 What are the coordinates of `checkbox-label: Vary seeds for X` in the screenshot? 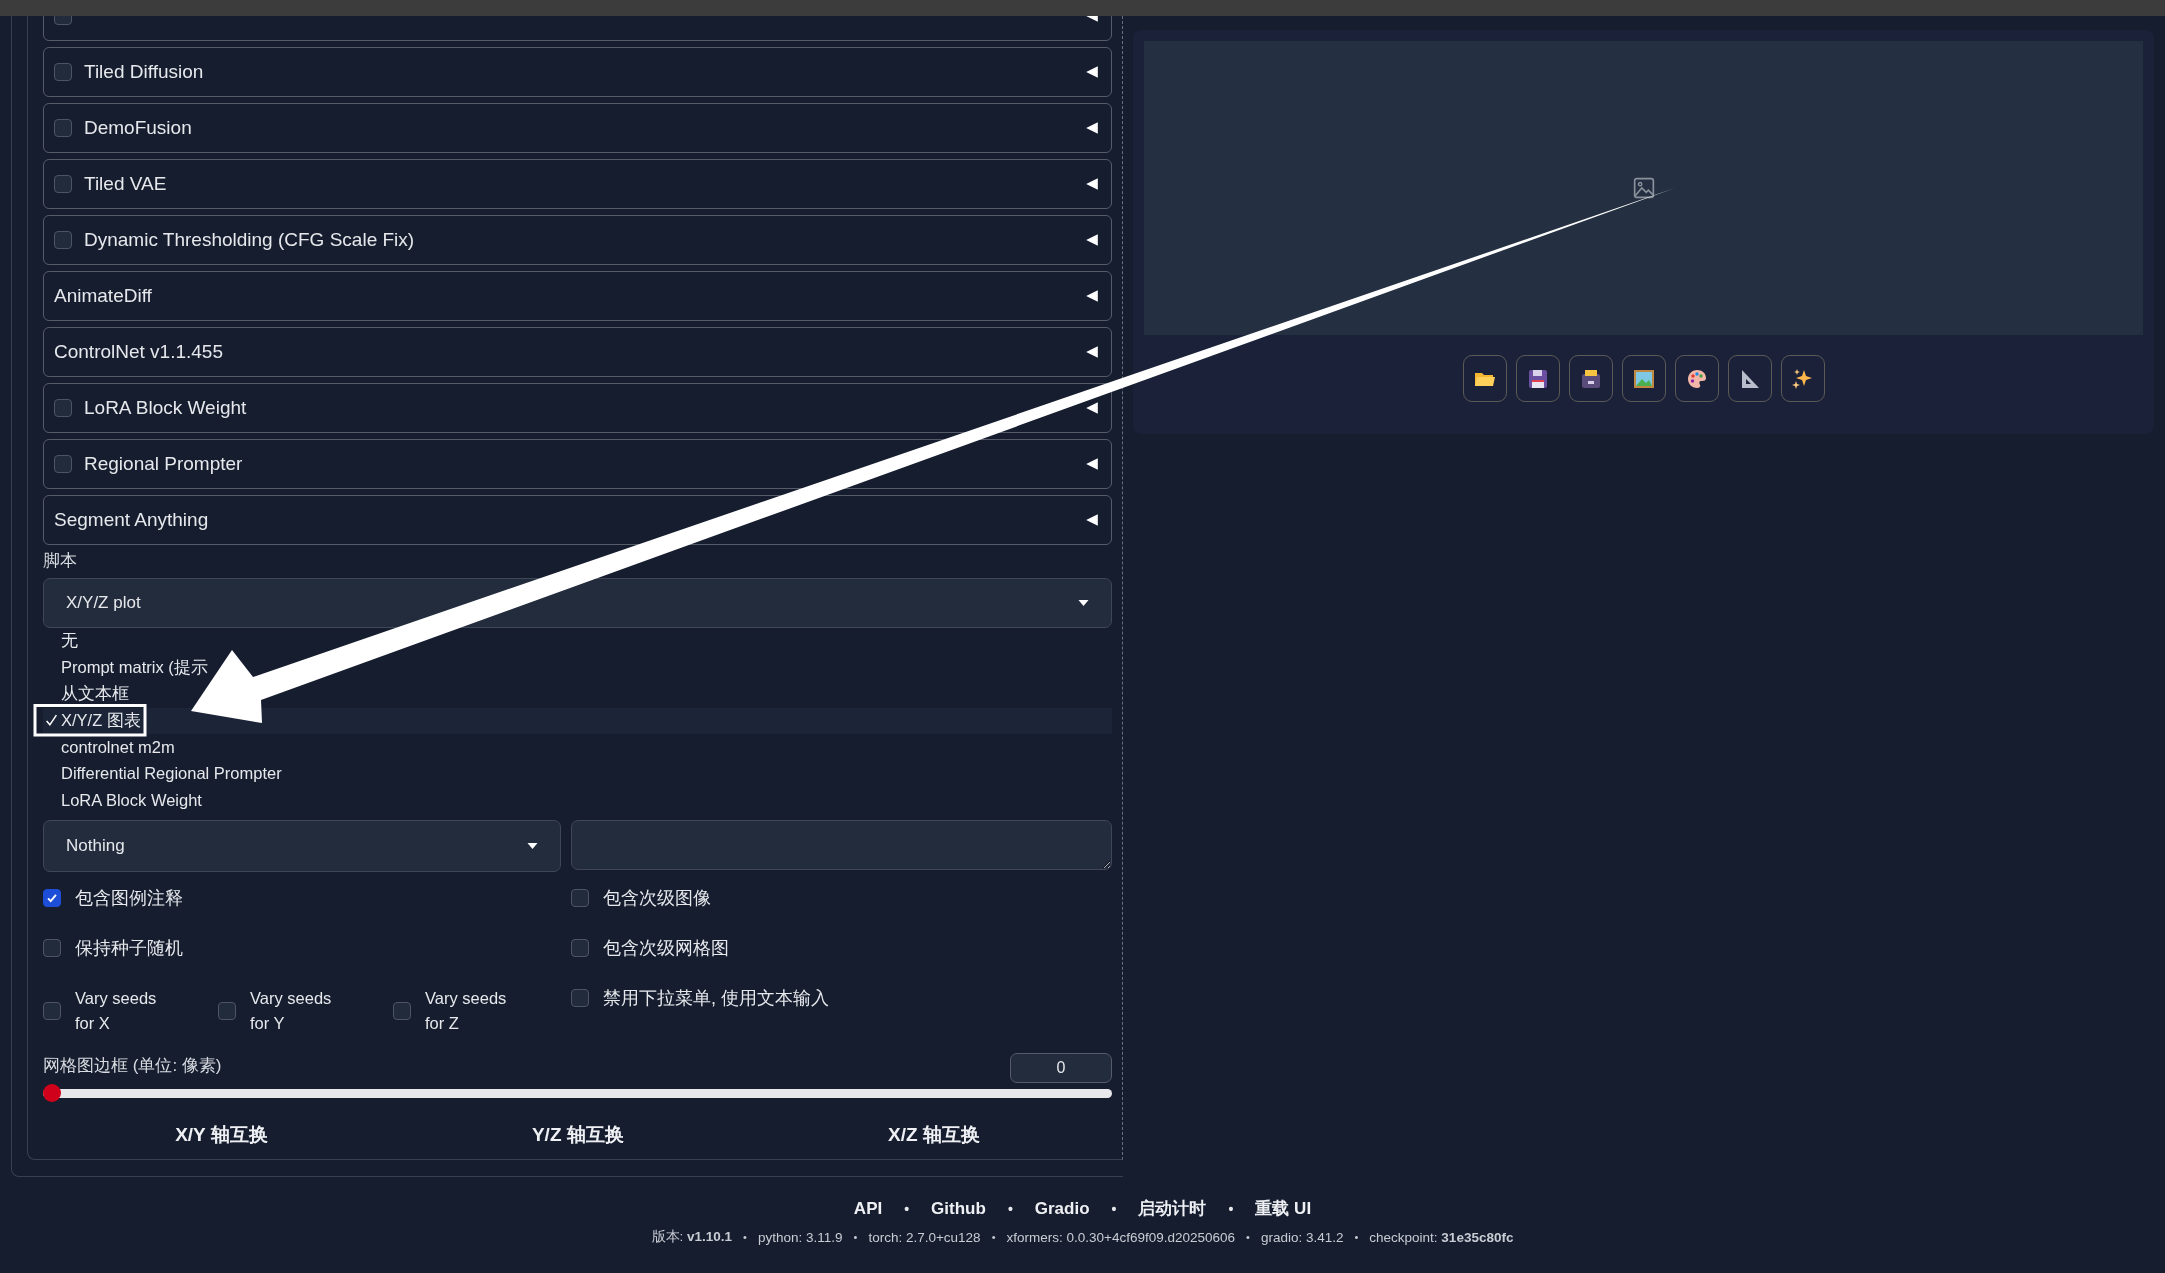 It's located at (116, 1010).